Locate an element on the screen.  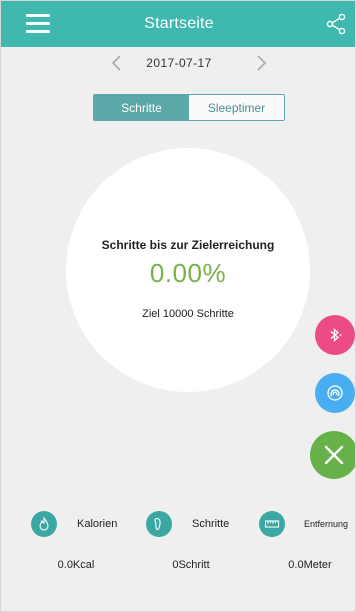
view-segmented-control: Schritte Sleeptimer is located at coordinates (189, 107).